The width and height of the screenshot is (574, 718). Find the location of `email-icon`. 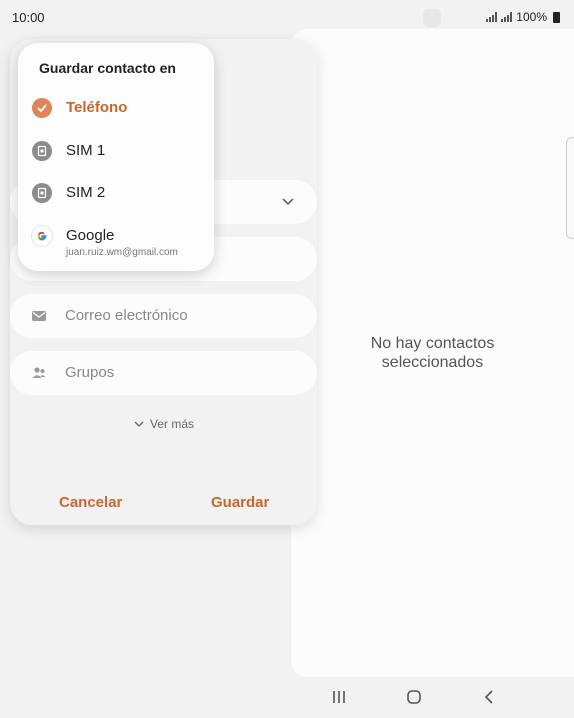

email-icon is located at coordinates (39, 316).